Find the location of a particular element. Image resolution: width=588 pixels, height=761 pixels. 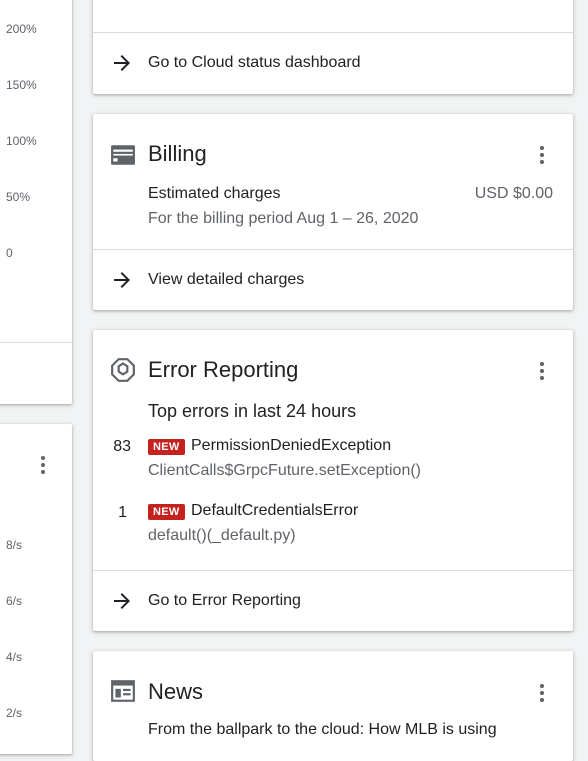

y-axis-tick: 0 is located at coordinates (9, 253).